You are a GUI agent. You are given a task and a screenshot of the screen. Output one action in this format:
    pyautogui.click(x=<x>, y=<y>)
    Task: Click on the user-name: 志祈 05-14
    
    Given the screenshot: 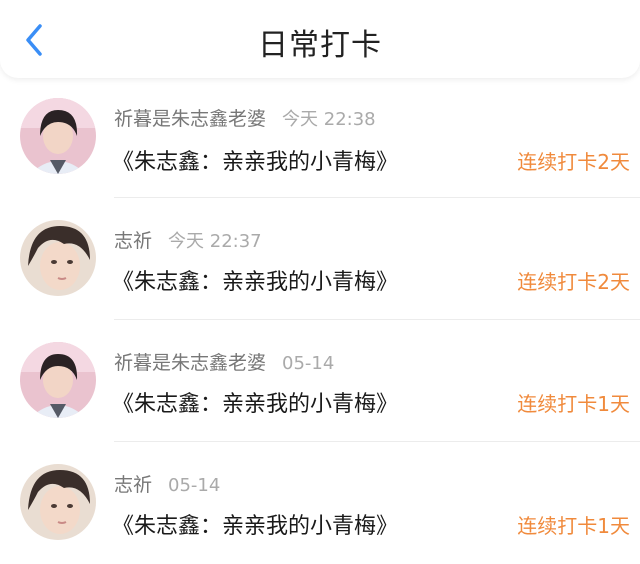 What is the action you would take?
    pyautogui.click(x=167, y=485)
    